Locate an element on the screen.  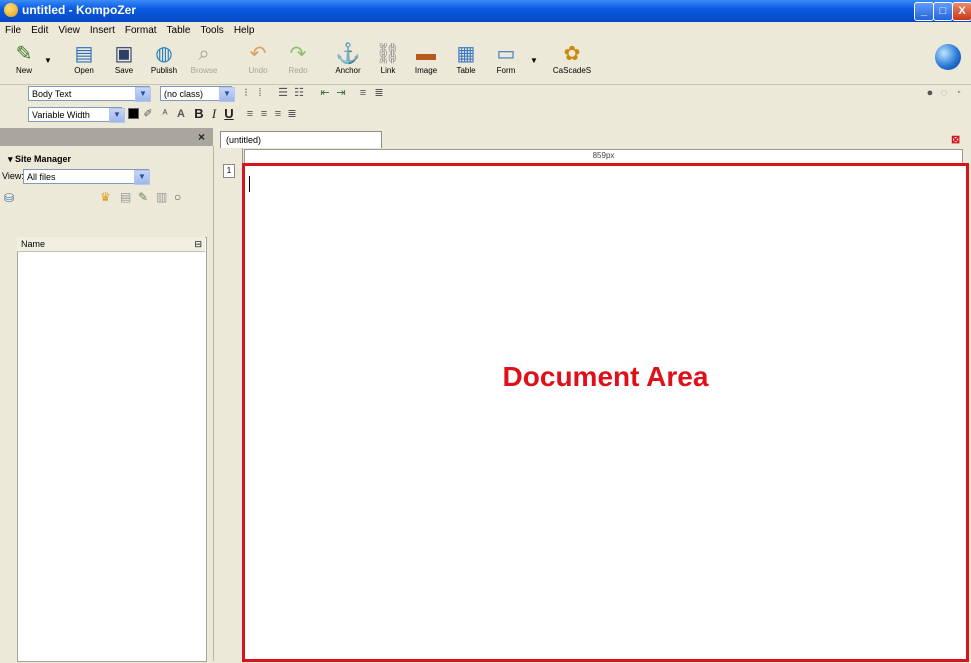
refresh-icon: ○ is located at coordinates (177, 197).